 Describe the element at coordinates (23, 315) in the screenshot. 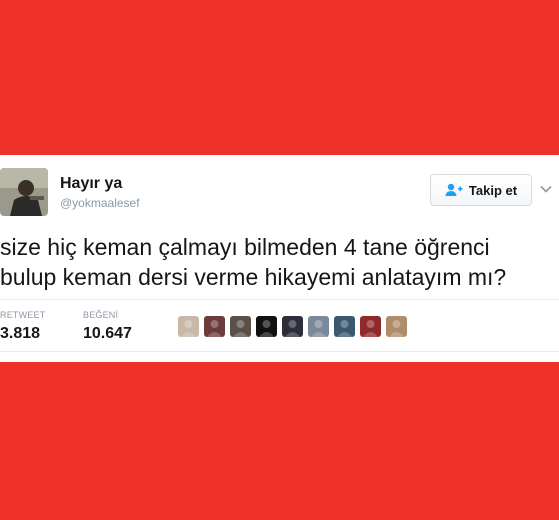

I see `retweet-label: RETWEET` at that location.